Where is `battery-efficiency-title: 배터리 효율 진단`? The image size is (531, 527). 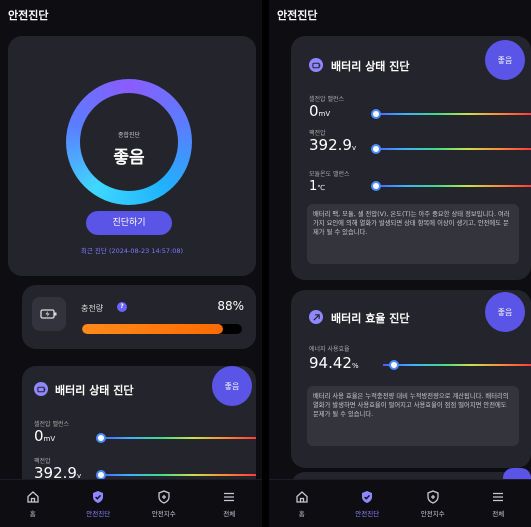 battery-efficiency-title: 배터리 효율 진단 is located at coordinates (370, 318).